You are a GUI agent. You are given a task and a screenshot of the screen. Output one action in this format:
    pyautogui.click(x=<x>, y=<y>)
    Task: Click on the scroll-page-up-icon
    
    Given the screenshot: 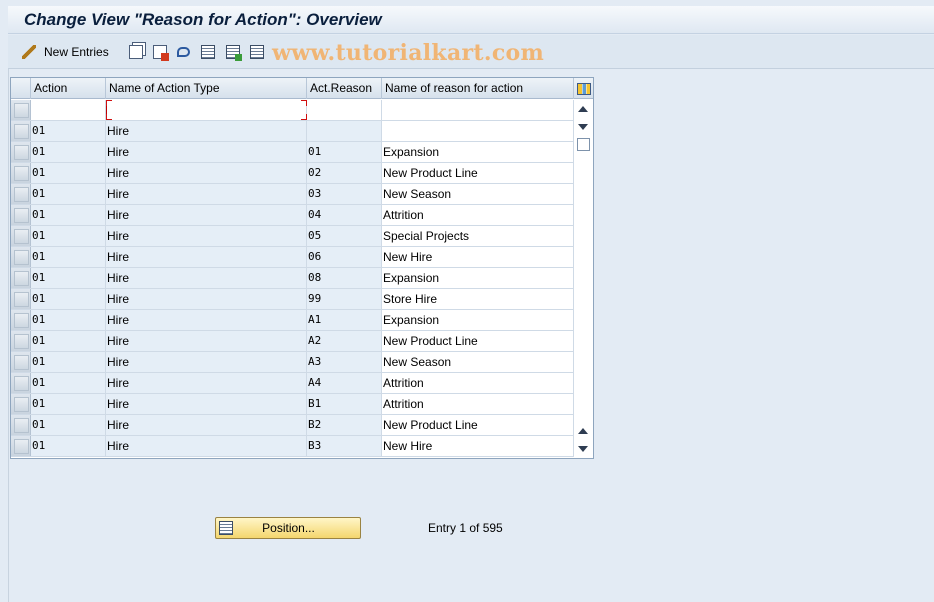 What is the action you would take?
    pyautogui.click(x=583, y=109)
    